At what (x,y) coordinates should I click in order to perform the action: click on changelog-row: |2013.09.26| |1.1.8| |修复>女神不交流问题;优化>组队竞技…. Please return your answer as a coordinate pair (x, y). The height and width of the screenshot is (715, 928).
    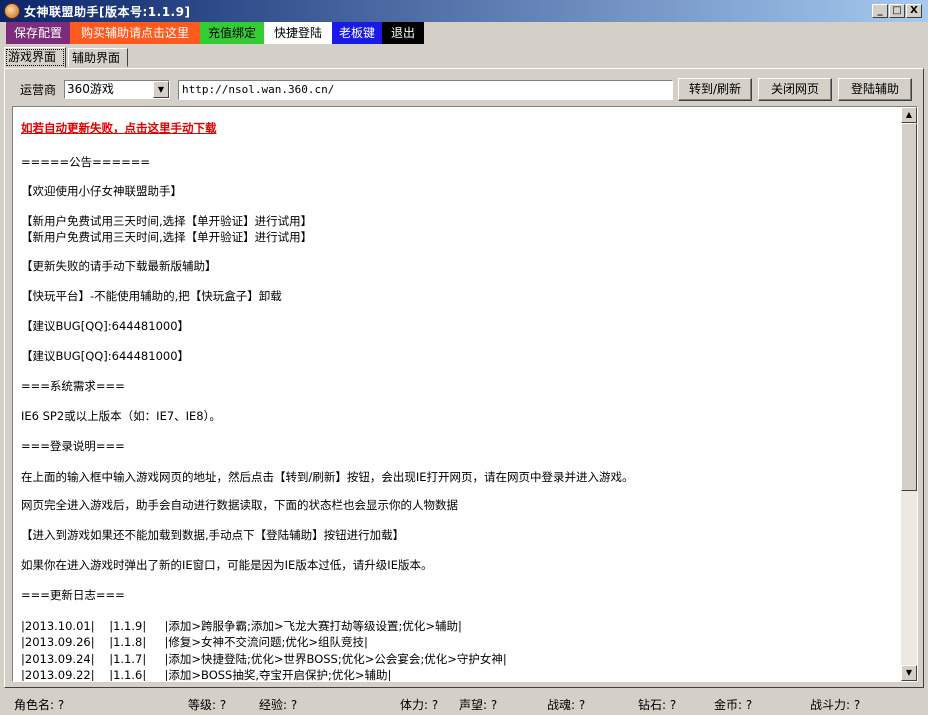
    Looking at the image, I should click on (194, 642).